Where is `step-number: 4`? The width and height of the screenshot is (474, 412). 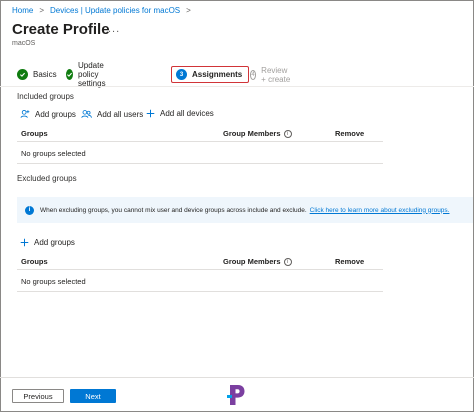
step-number: 4 is located at coordinates (253, 74).